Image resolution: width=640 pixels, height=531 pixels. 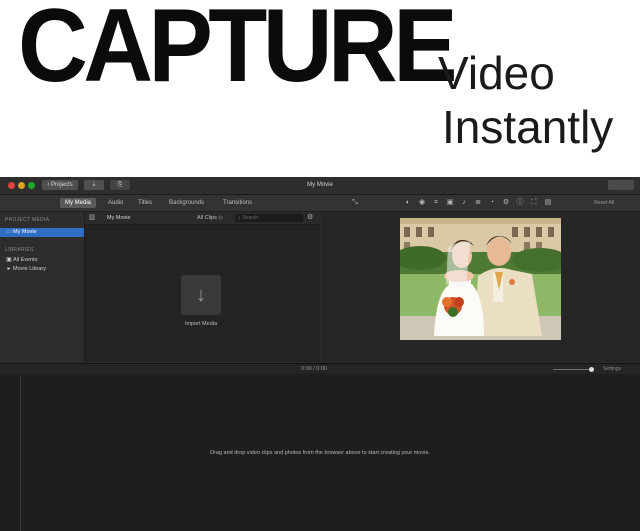 What do you see at coordinates (548, 203) in the screenshot?
I see `viewer-settings-icon: ▤` at bounding box center [548, 203].